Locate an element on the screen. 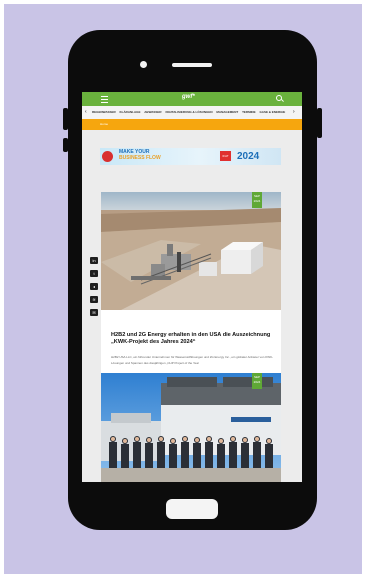 This screenshot has height=578, width=366. camera-icon is located at coordinates (143, 64).